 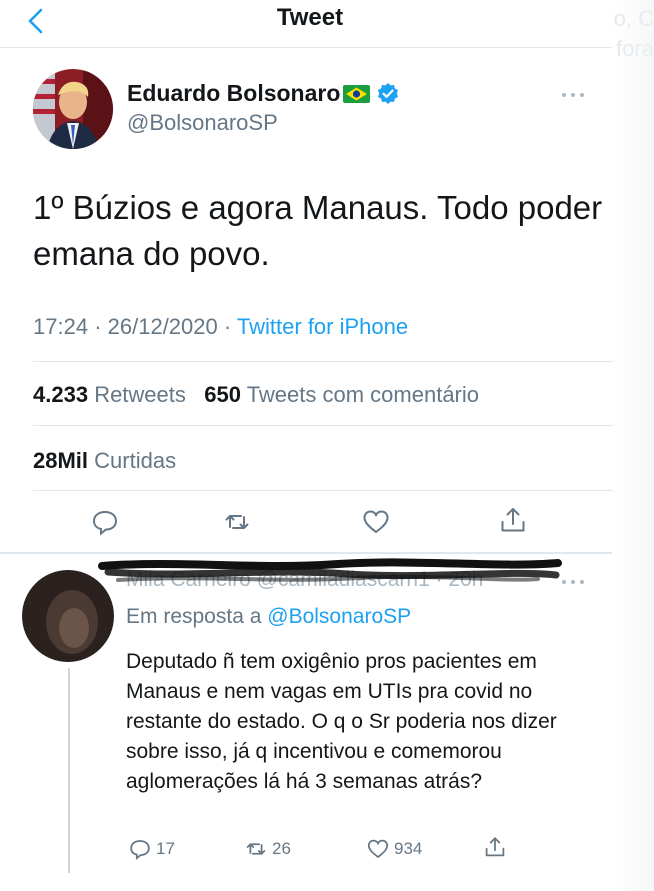 What do you see at coordinates (61, 326) in the screenshot?
I see `tweet-time: 17:24` at bounding box center [61, 326].